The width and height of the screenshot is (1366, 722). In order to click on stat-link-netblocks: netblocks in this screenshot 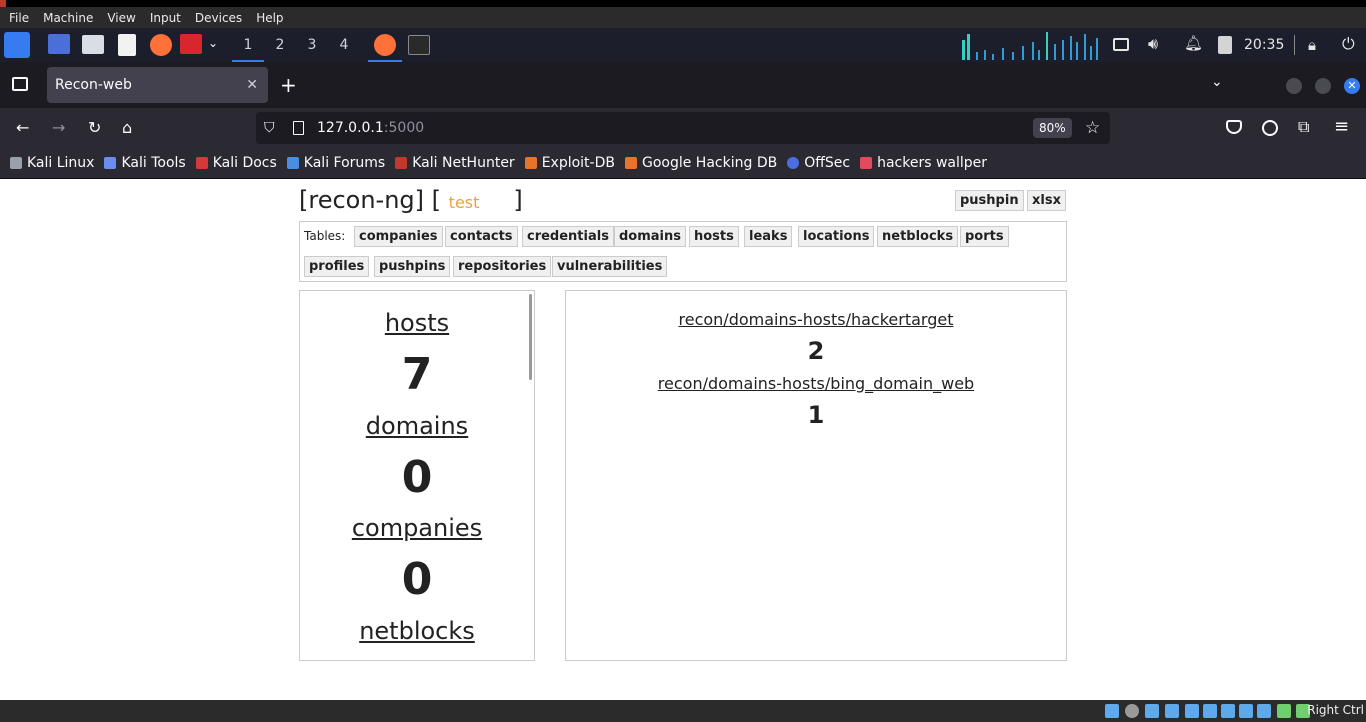, I will do `click(417, 631)`.